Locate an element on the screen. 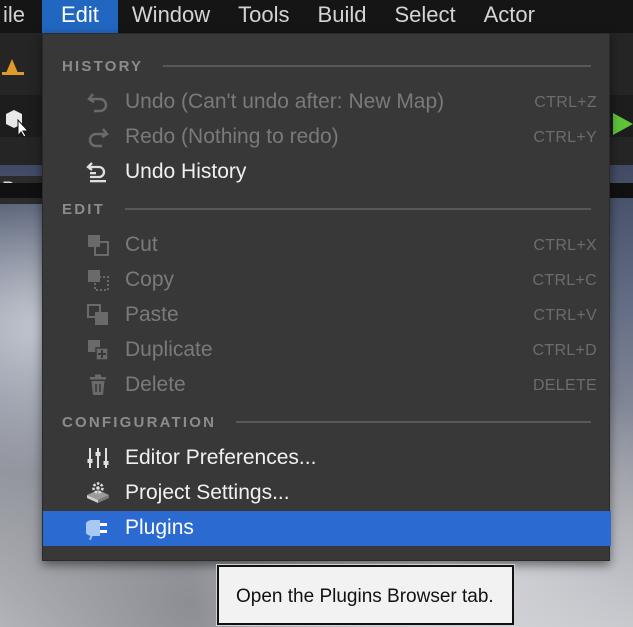  menu-item-shortcut: CTRL+D is located at coordinates (564, 350).